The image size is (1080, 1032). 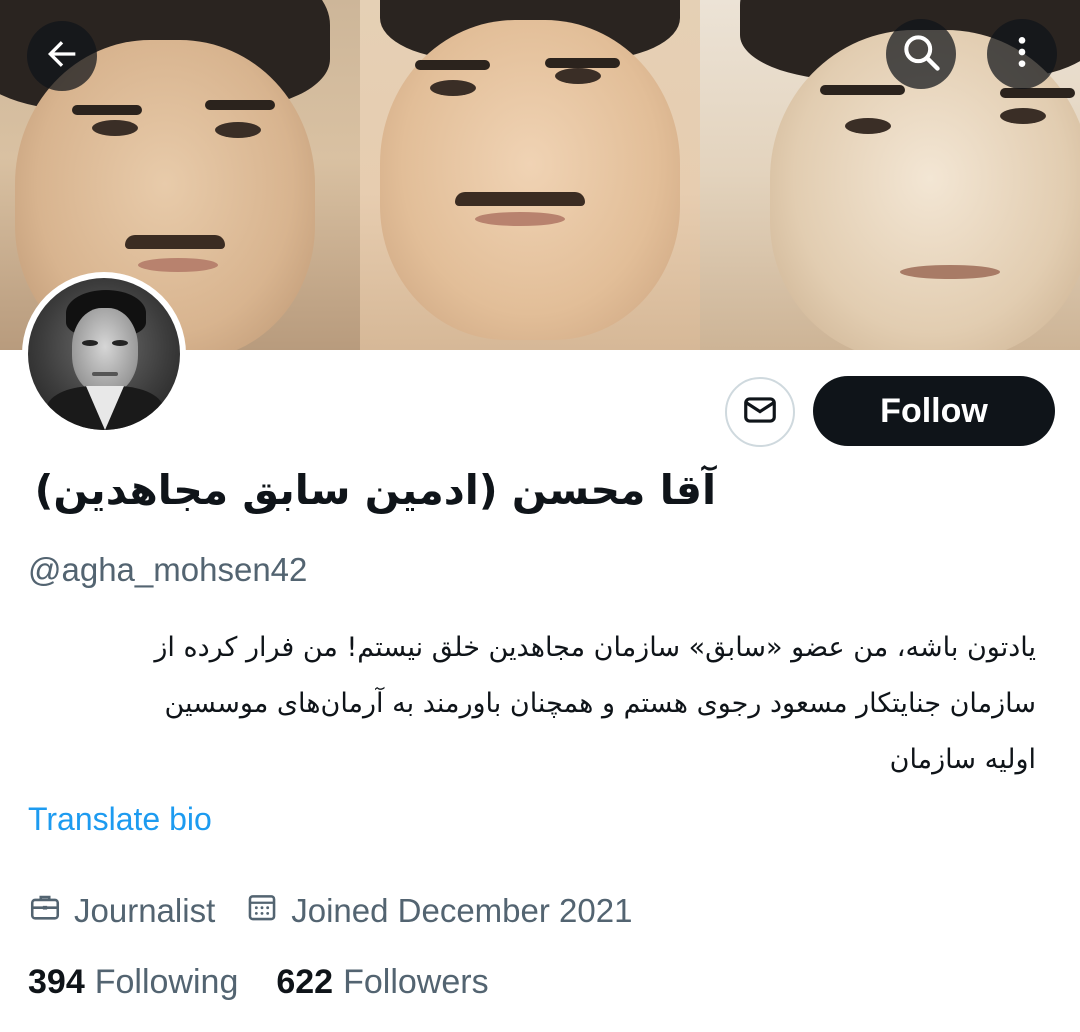 I want to click on translate-bio-link: Translate bio, so click(x=120, y=819).